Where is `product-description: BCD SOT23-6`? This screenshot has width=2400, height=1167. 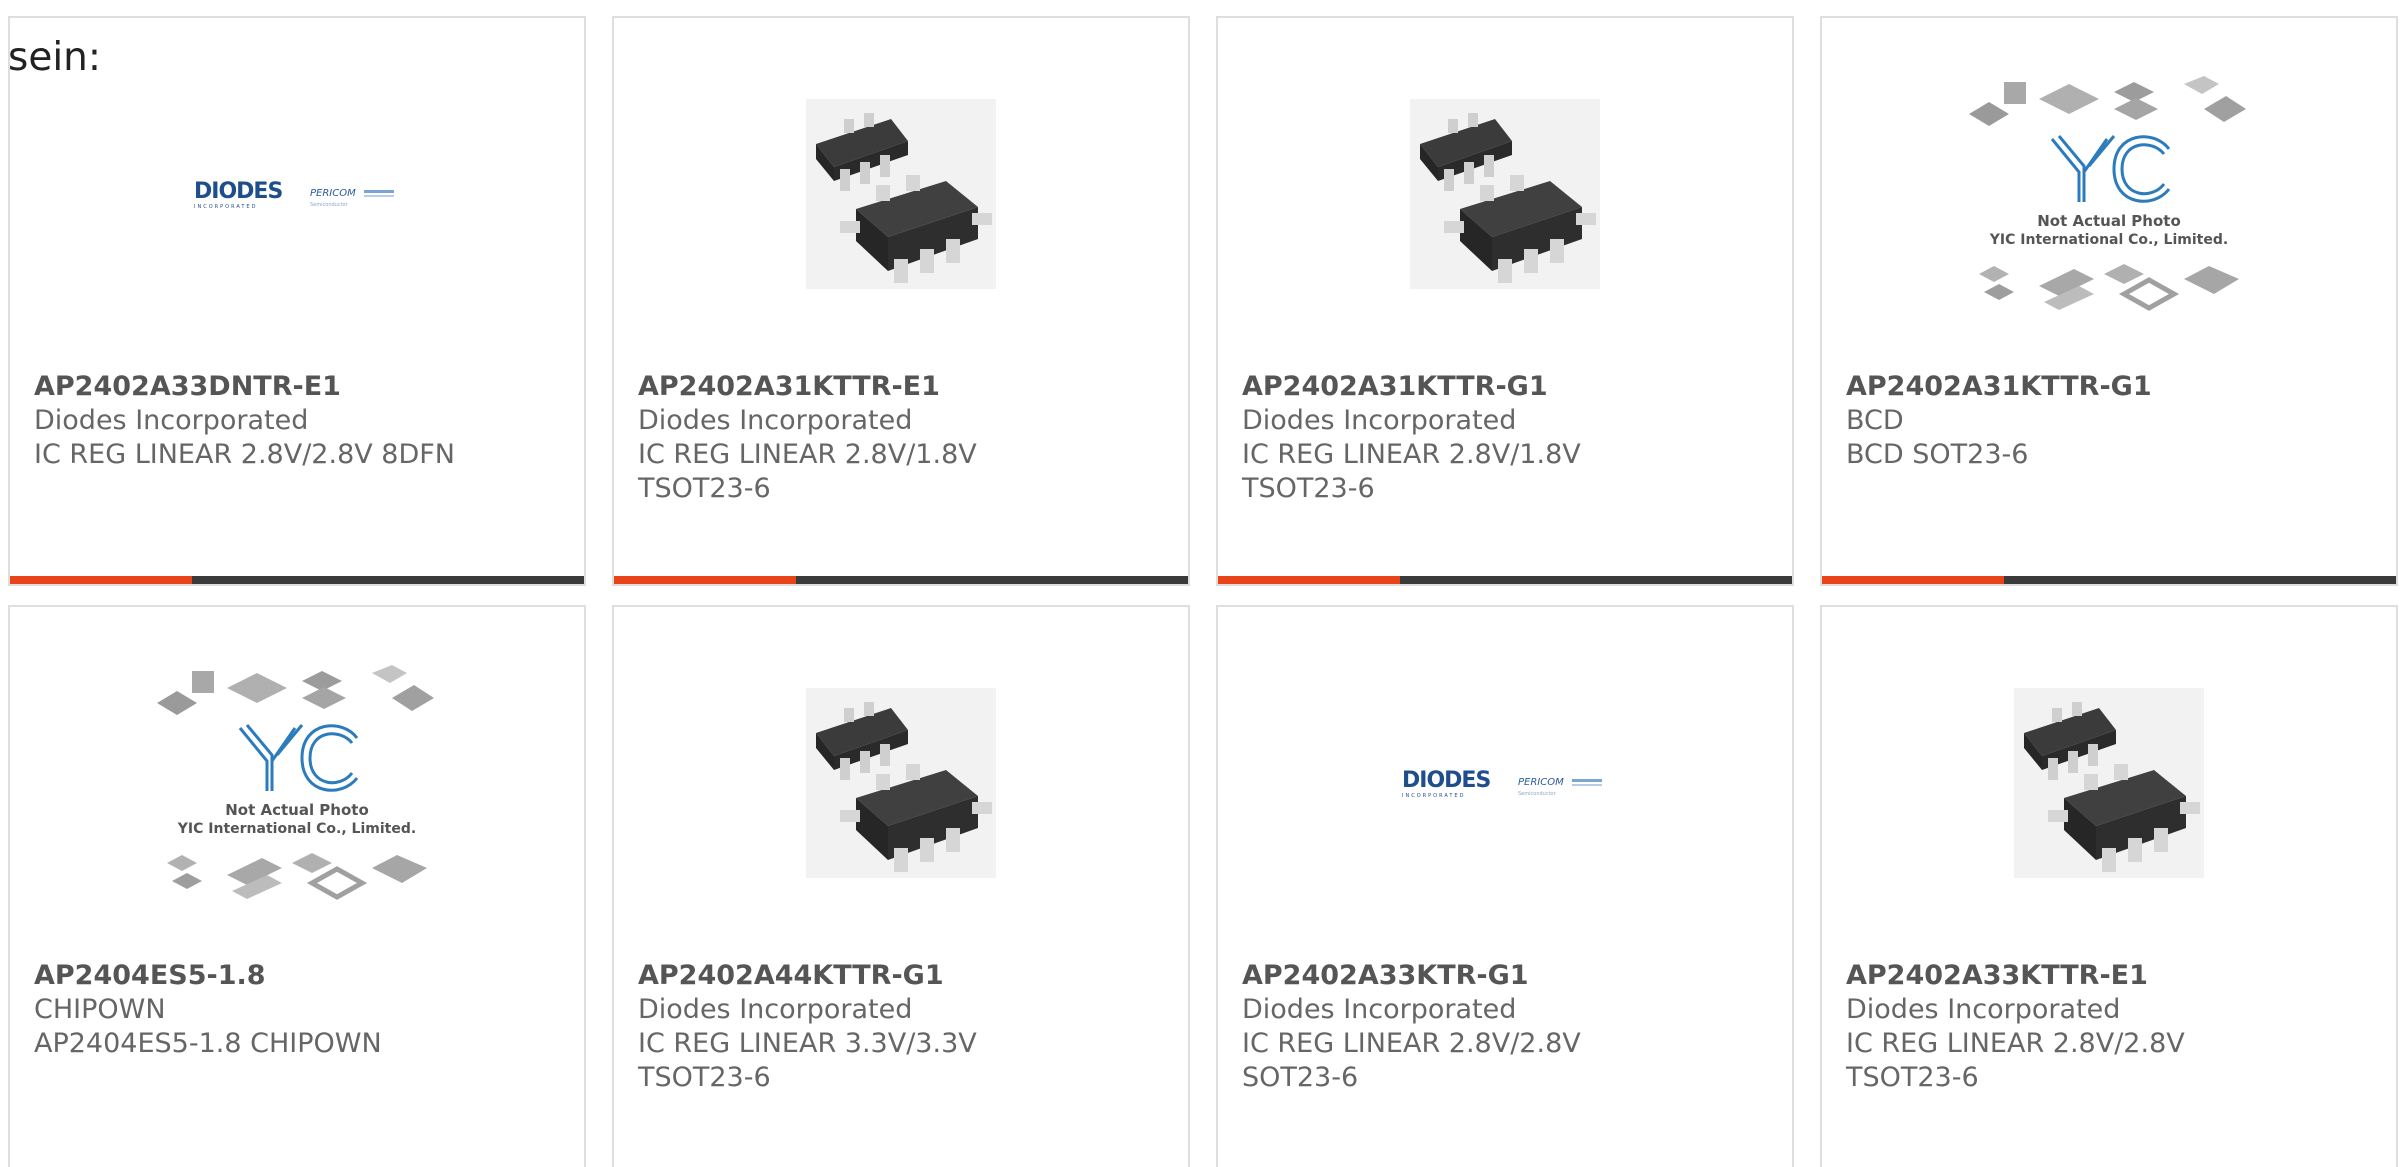
product-description: BCD SOT23-6 is located at coordinates (1937, 454).